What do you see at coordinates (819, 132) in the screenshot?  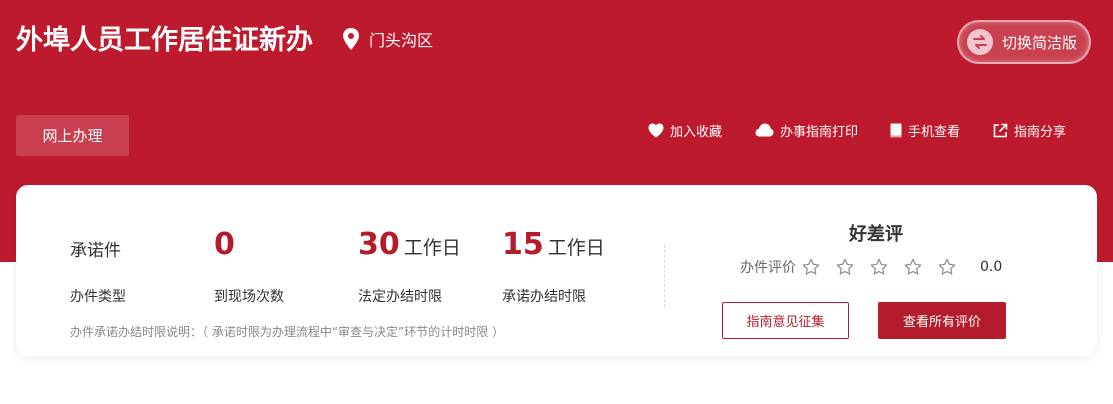 I see `print-guide-label: 办事指南打印` at bounding box center [819, 132].